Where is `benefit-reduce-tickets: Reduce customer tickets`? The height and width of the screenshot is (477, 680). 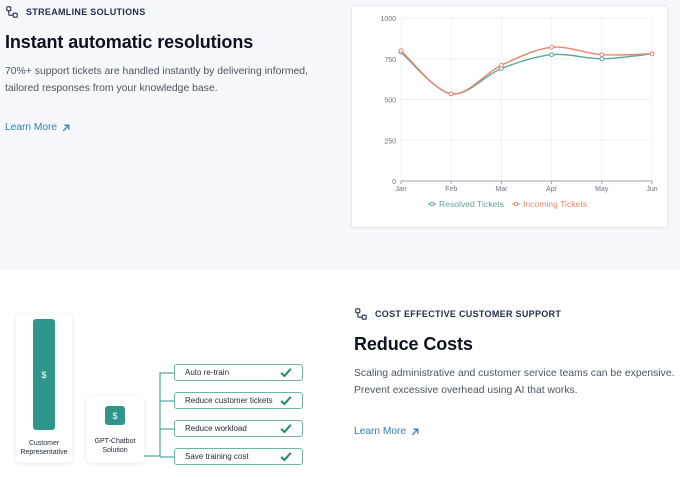 benefit-reduce-tickets: Reduce customer tickets is located at coordinates (238, 400).